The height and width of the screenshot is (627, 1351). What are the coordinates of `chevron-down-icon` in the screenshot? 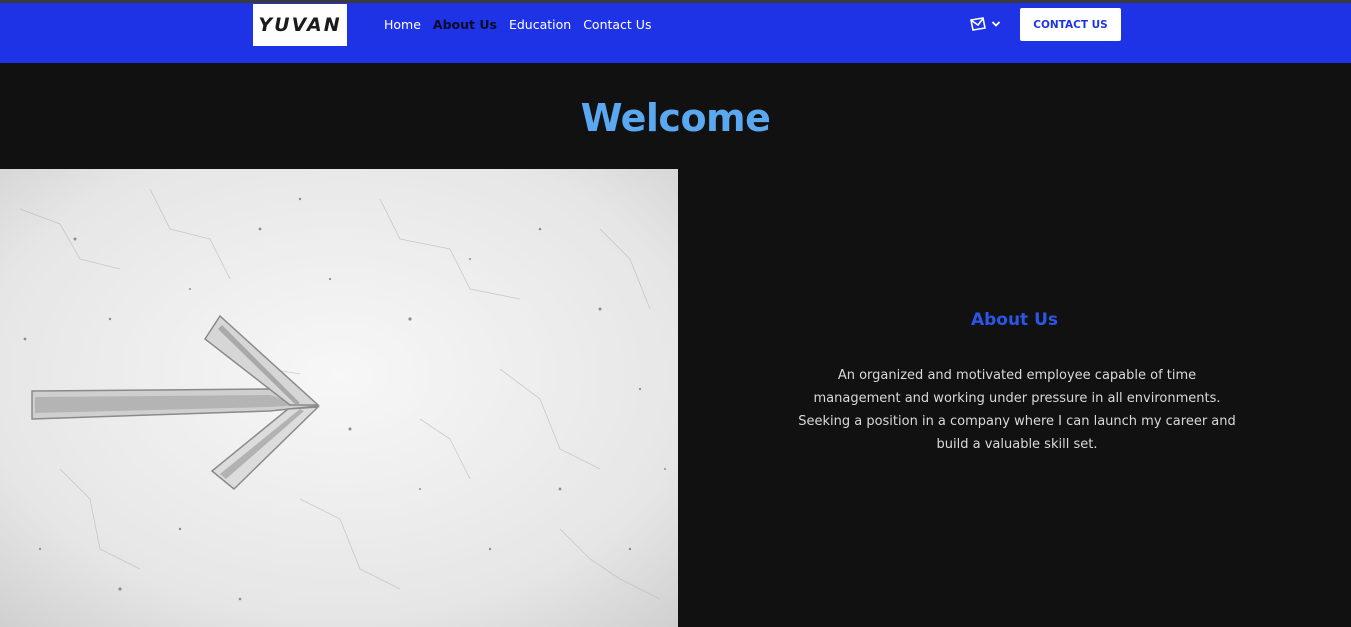 It's located at (996, 24).